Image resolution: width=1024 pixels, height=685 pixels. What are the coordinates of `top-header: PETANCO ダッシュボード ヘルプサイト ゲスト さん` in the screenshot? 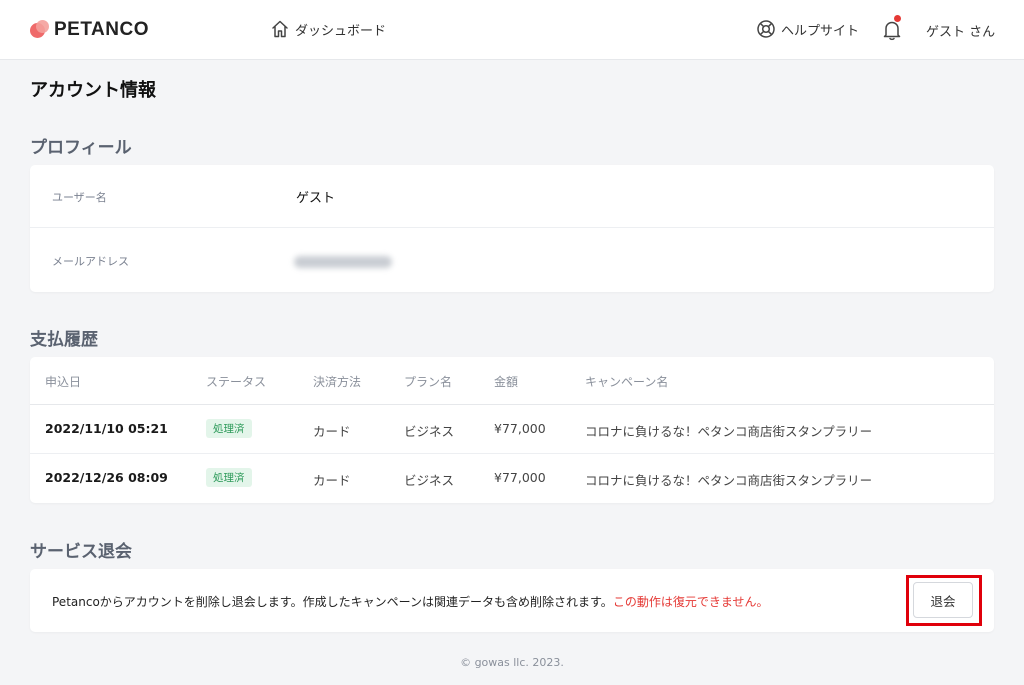 It's located at (512, 30).